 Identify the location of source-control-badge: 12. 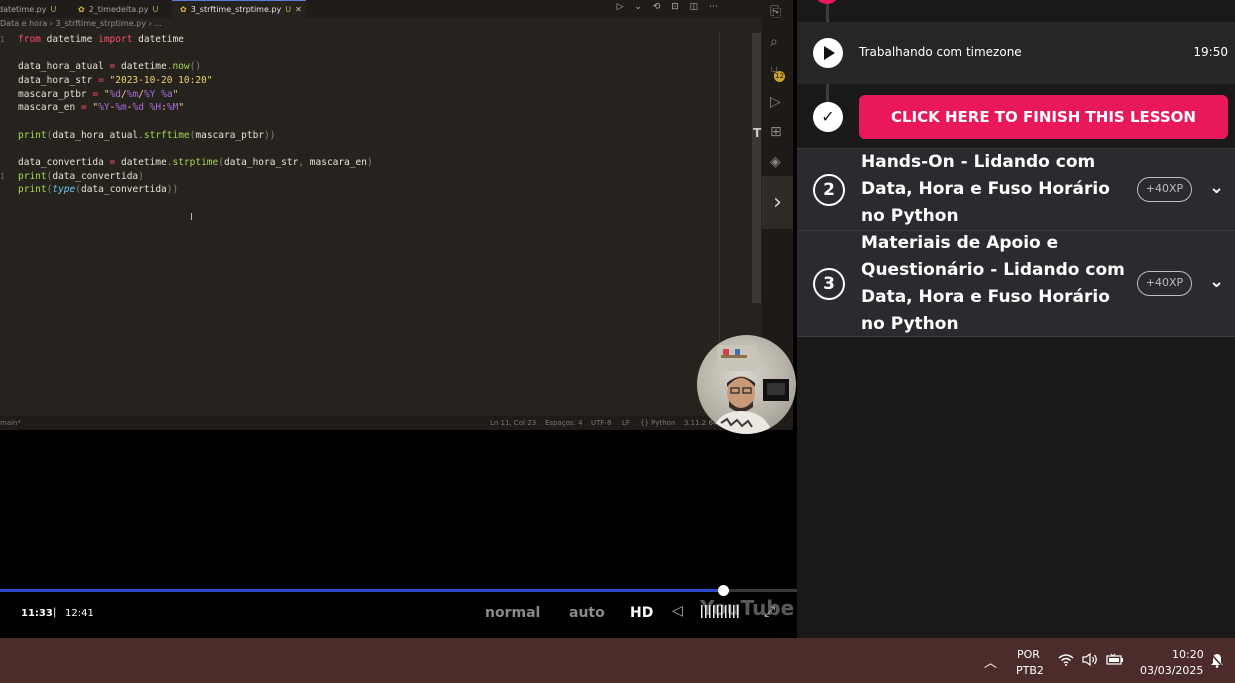
(779, 76).